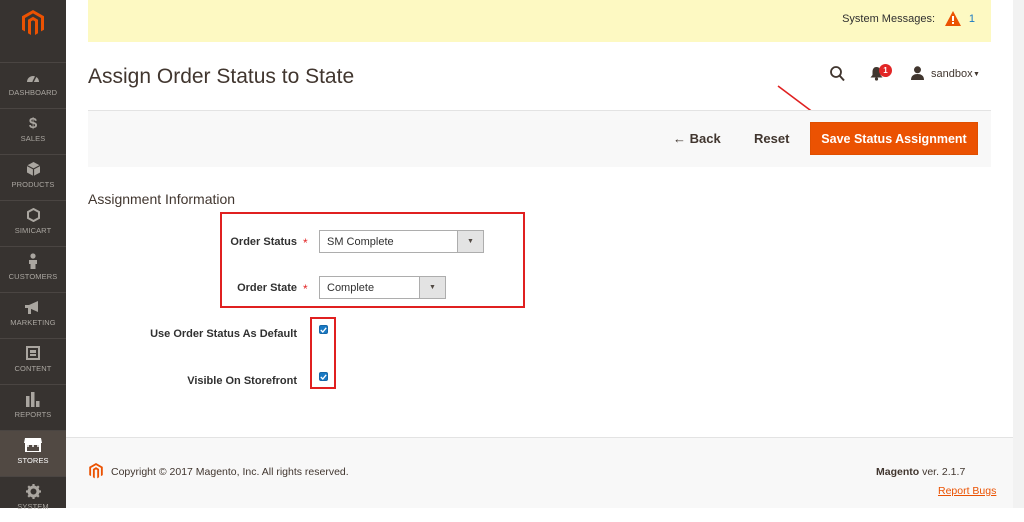  What do you see at coordinates (33, 353) in the screenshot?
I see `layout-icon` at bounding box center [33, 353].